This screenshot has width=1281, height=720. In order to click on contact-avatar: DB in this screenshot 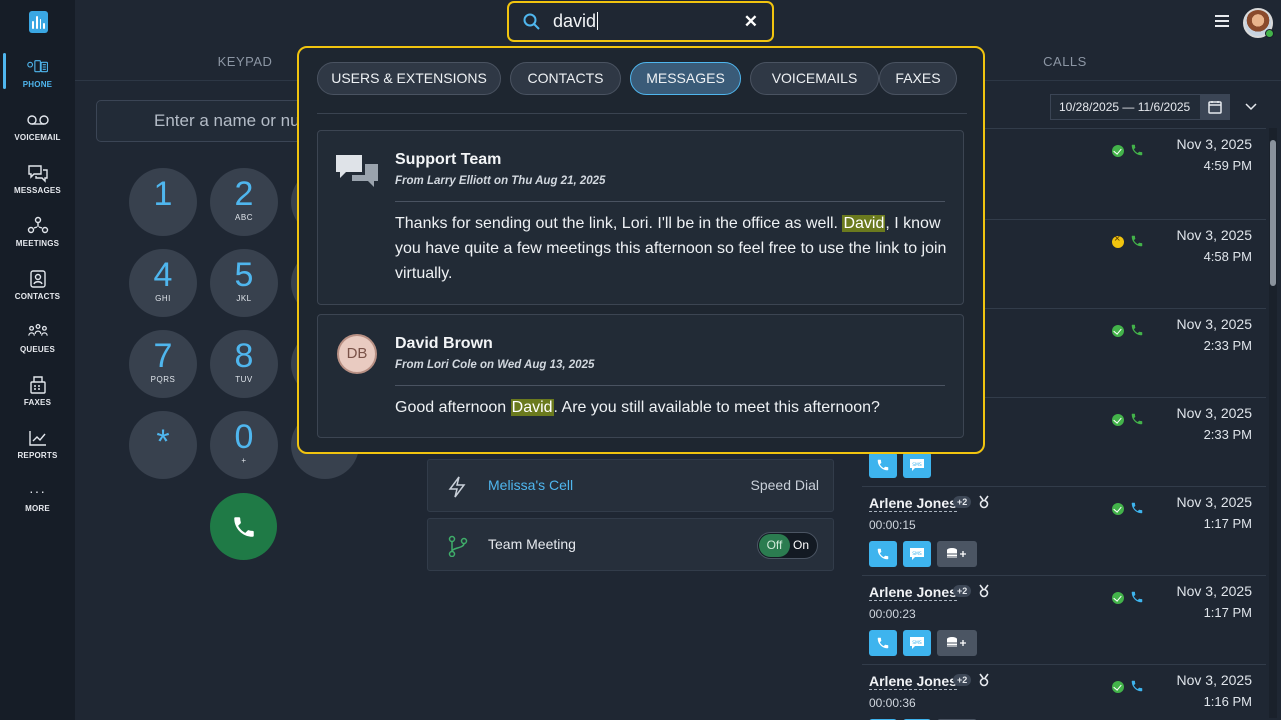, I will do `click(357, 354)`.